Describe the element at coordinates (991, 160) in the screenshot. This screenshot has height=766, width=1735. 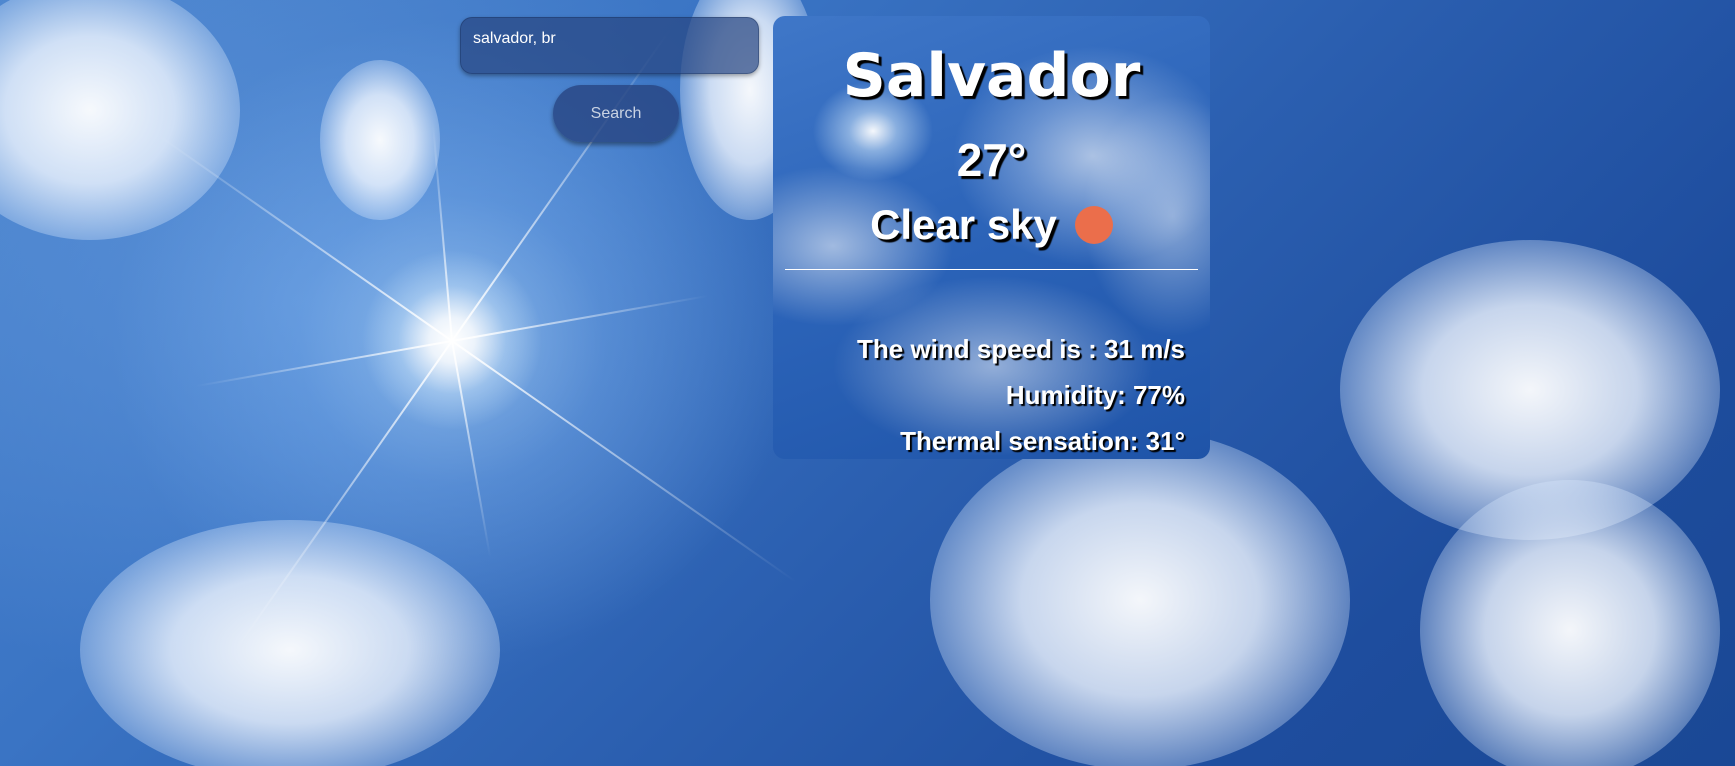
I see `temperature: 27°` at that location.